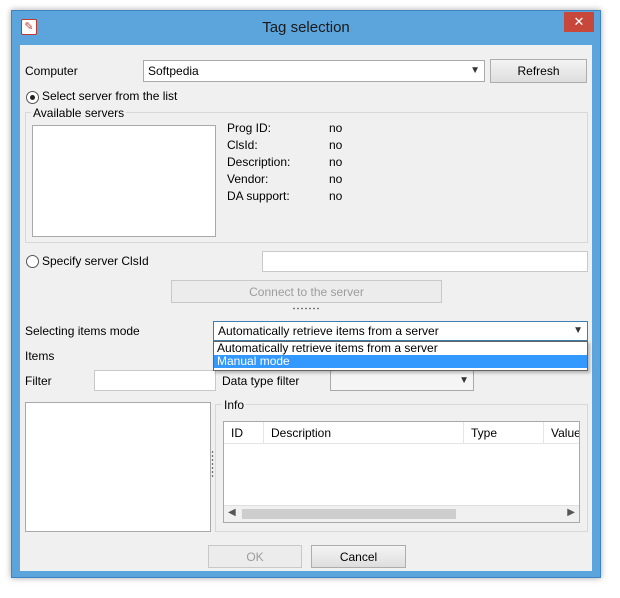 The image size is (620, 598). What do you see at coordinates (244, 433) in the screenshot?
I see `column-header-id: ID` at bounding box center [244, 433].